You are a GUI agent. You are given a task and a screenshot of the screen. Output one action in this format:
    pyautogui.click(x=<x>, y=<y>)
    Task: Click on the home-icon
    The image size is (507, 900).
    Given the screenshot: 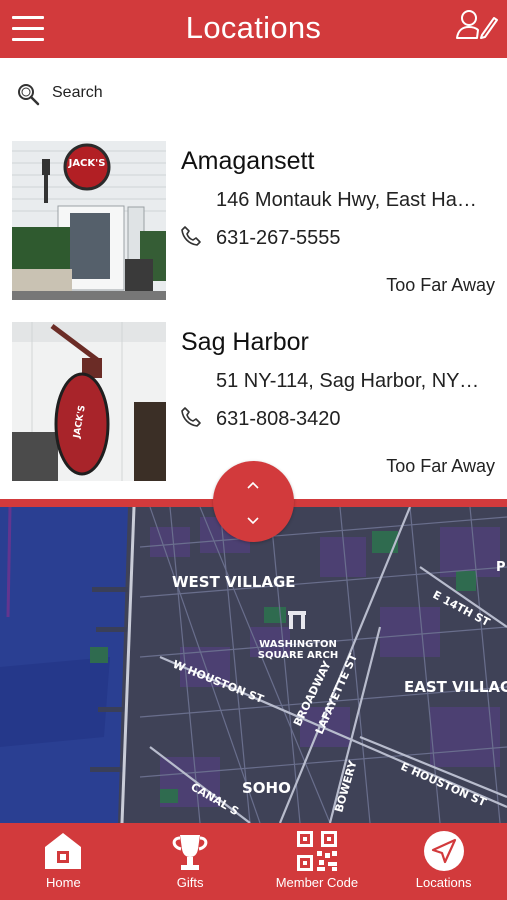 What is the action you would take?
    pyautogui.click(x=63, y=851)
    